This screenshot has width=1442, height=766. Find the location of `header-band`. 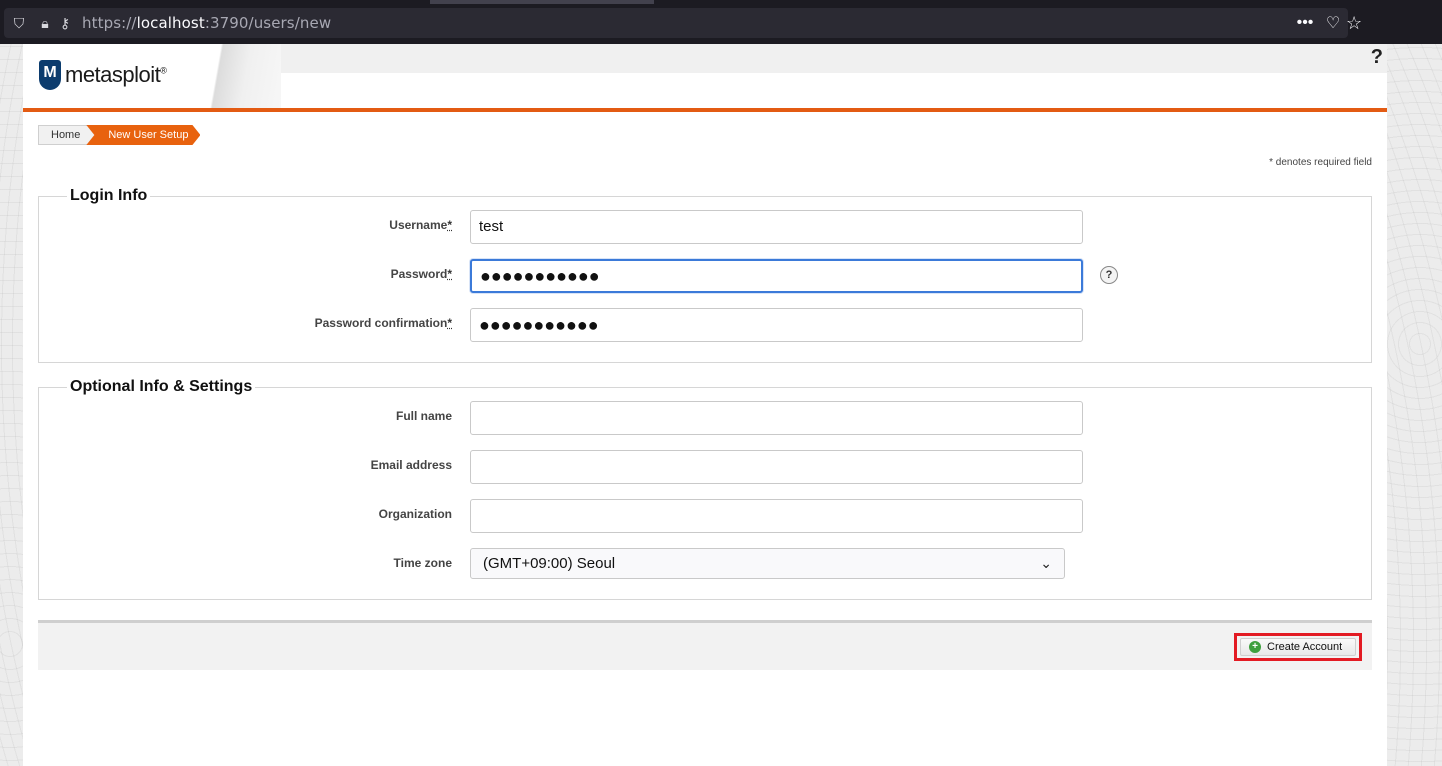

header-band is located at coordinates (815, 58).